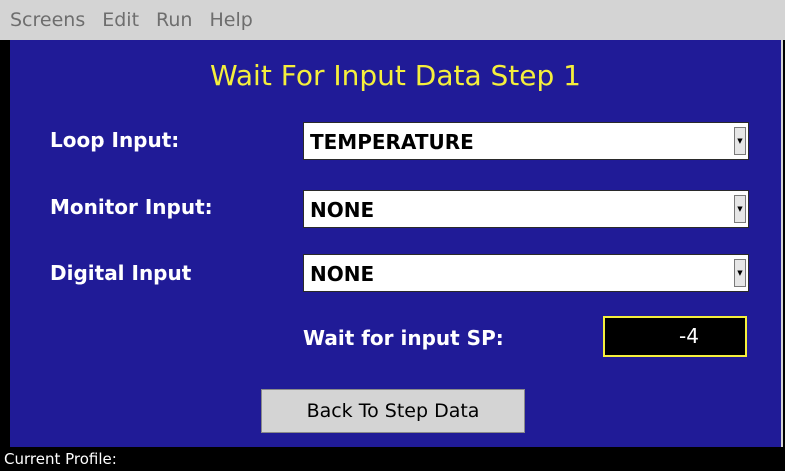  Describe the element at coordinates (403, 338) in the screenshot. I see `wait-sp-label: Wait for input SP:` at that location.